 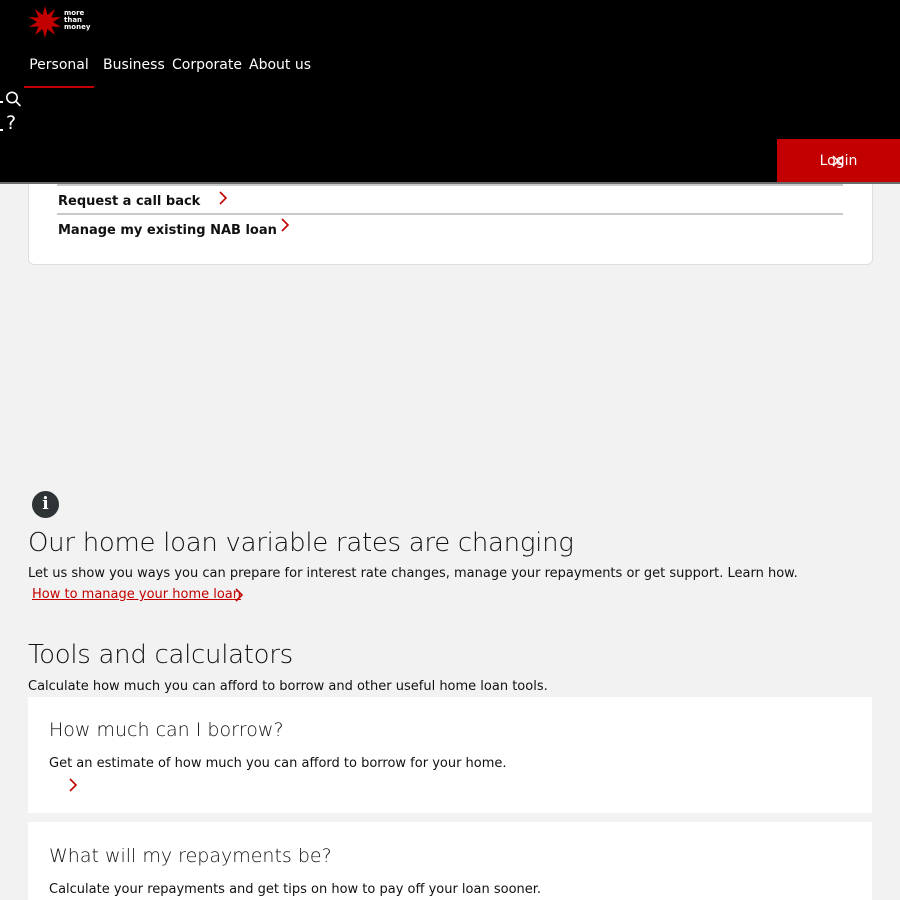 I want to click on login-button: Login, so click(x=838, y=161).